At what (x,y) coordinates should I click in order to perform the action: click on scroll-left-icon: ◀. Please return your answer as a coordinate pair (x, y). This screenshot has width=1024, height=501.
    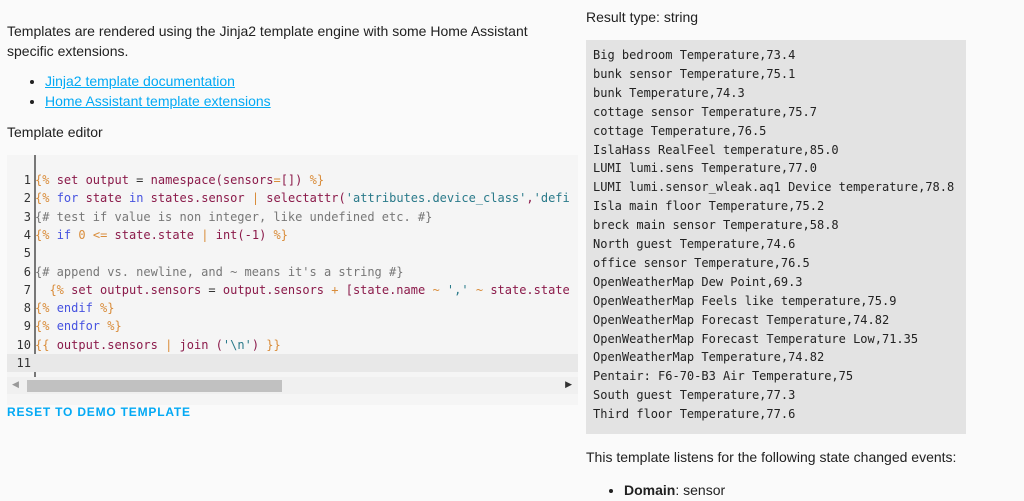
    Looking at the image, I should click on (15, 384).